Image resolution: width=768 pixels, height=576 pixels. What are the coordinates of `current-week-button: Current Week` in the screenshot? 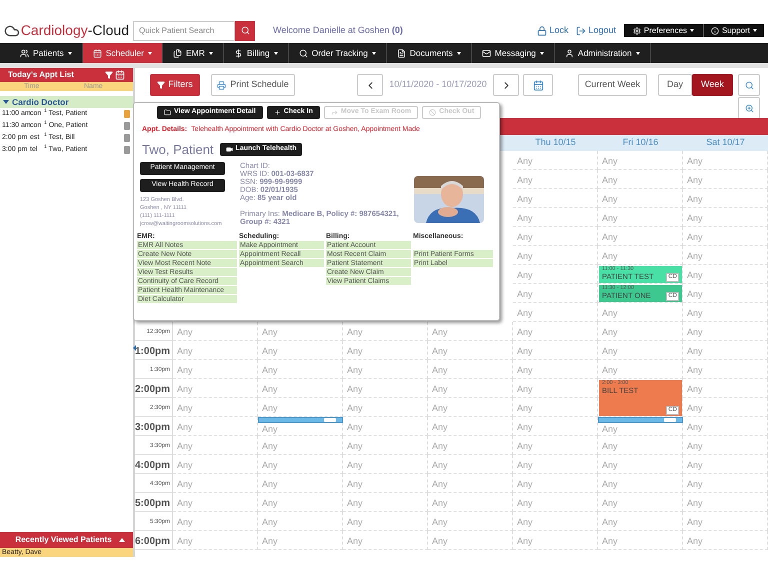 It's located at (612, 85).